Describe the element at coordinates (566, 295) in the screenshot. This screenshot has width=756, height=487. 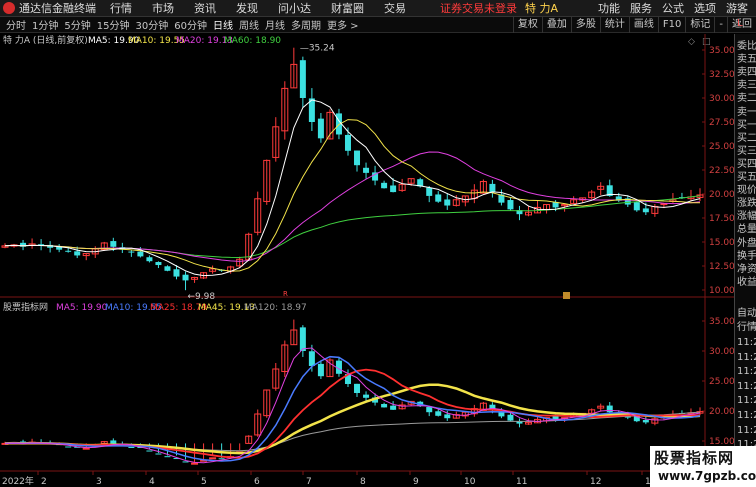
I see `info-marker-icon` at that location.